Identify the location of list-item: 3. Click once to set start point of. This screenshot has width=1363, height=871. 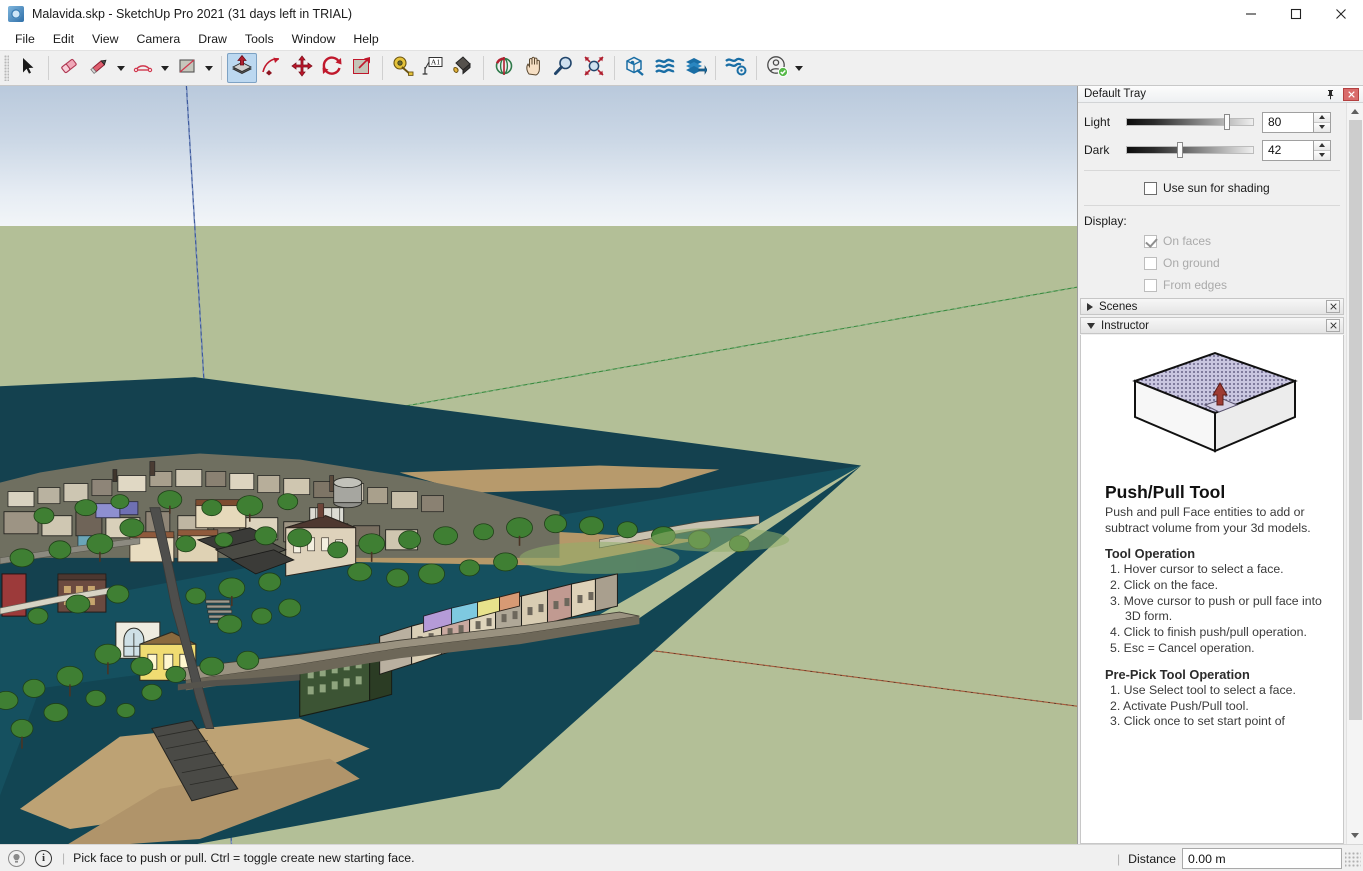
(1197, 721).